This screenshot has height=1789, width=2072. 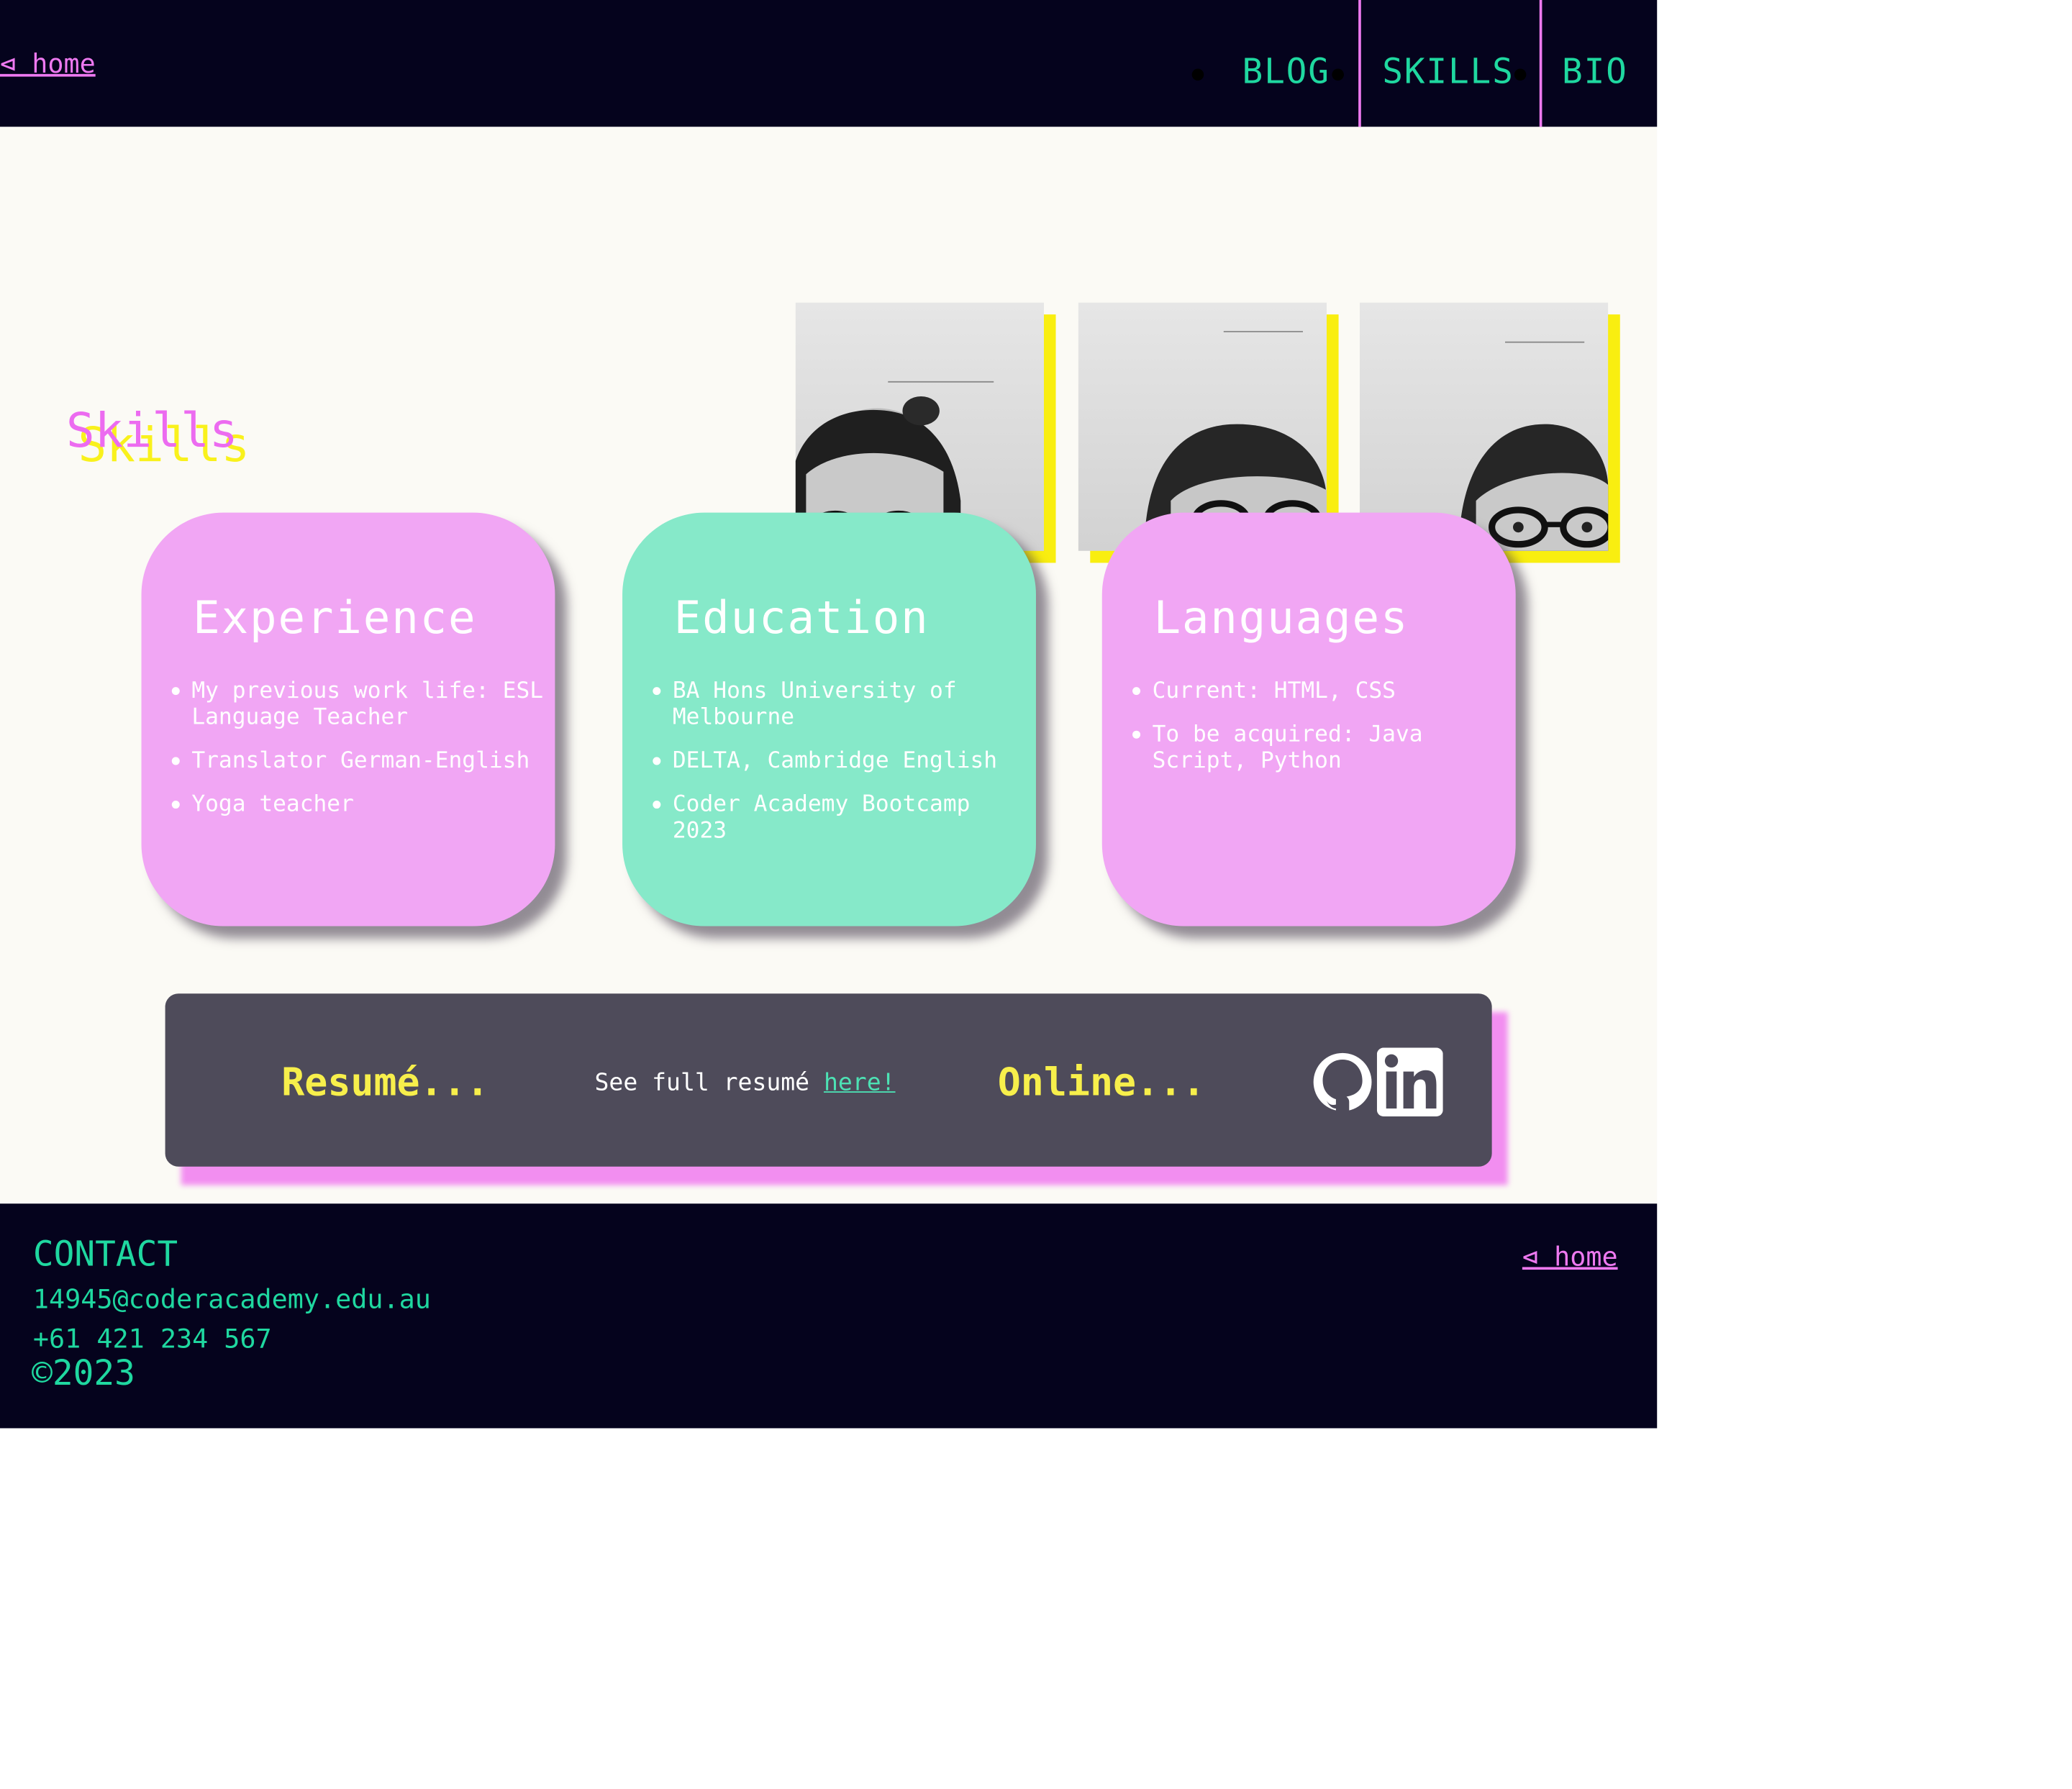 I want to click on resume-see-label: See full resumé, so click(x=709, y=1082).